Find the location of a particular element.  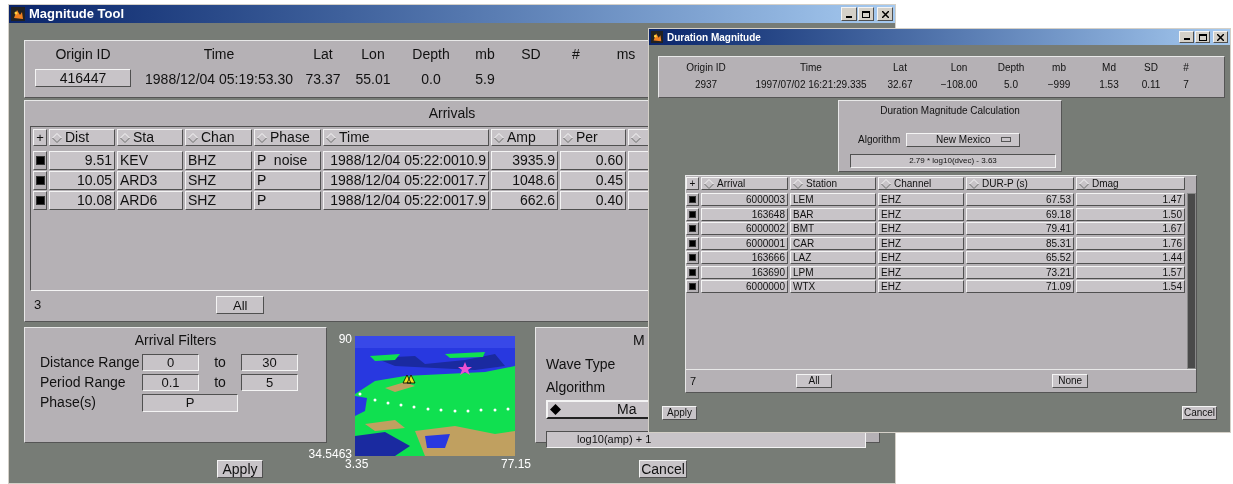

table-cell: 1.44 is located at coordinates (1130, 257).